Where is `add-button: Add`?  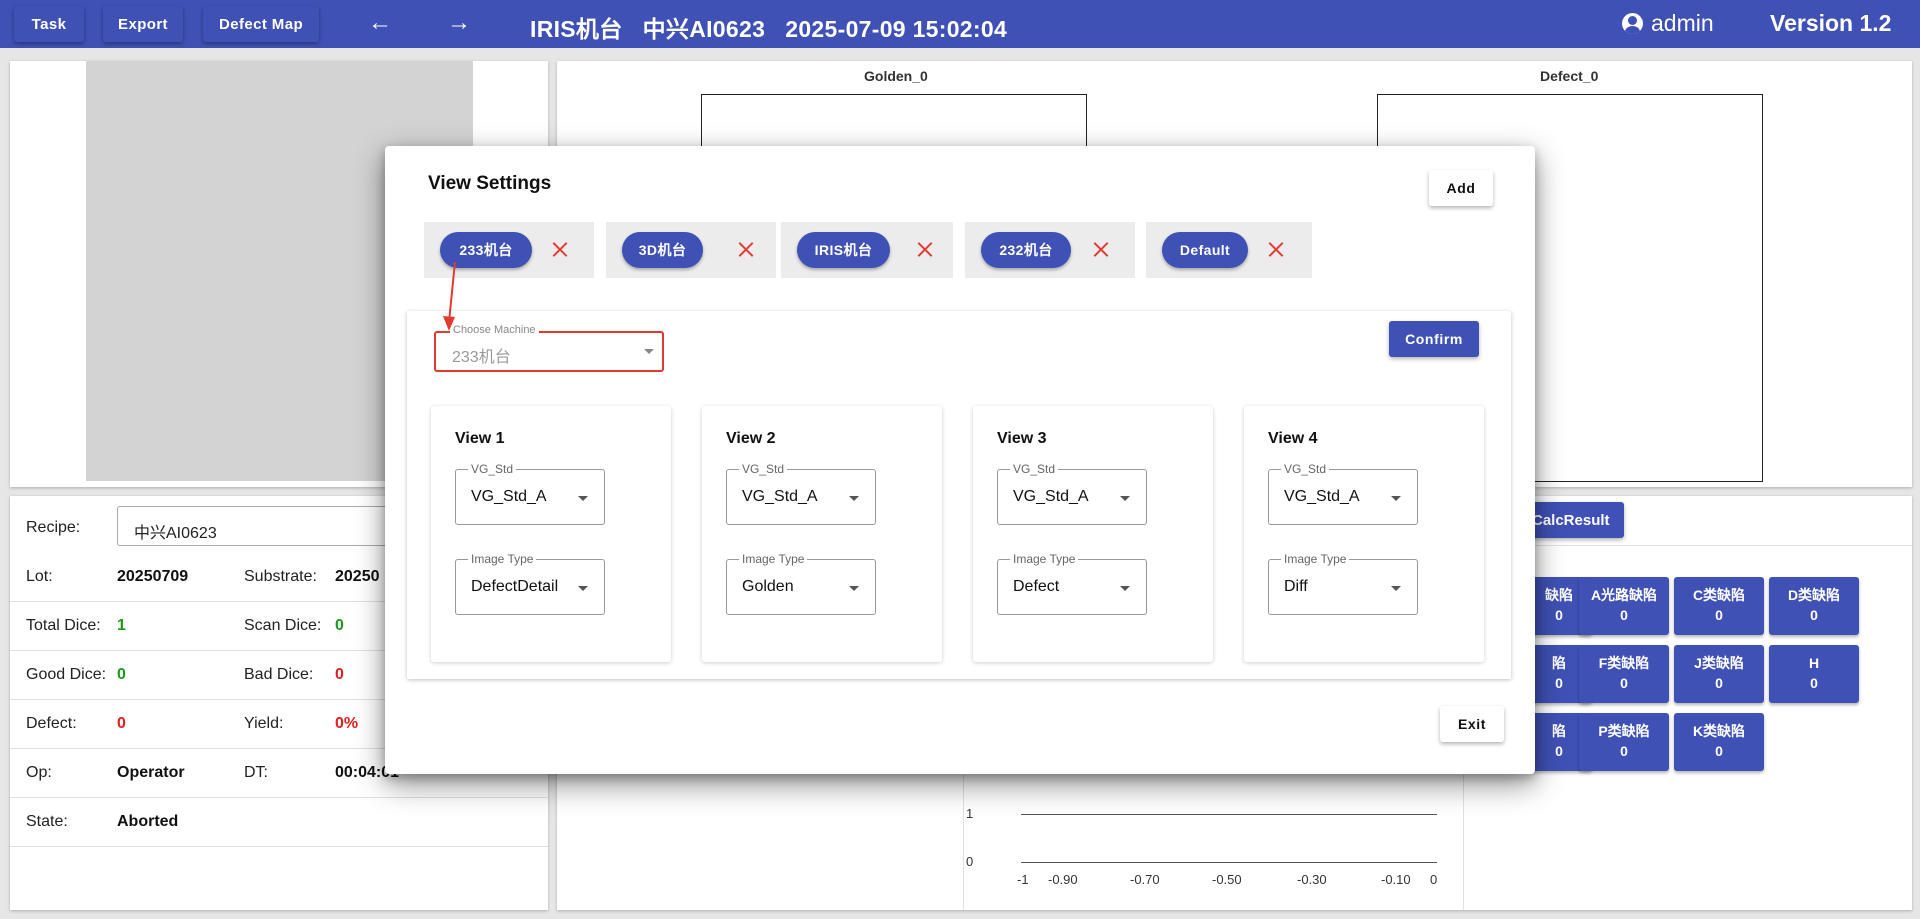 add-button: Add is located at coordinates (1461, 188).